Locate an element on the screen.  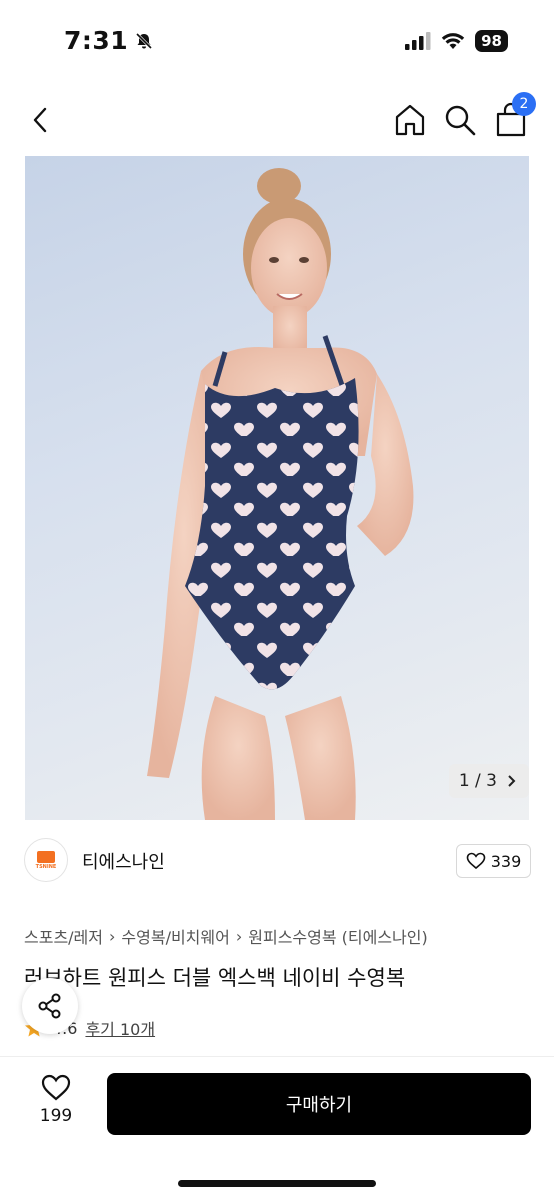
brand-like-count: 339 is located at coordinates (506, 861).